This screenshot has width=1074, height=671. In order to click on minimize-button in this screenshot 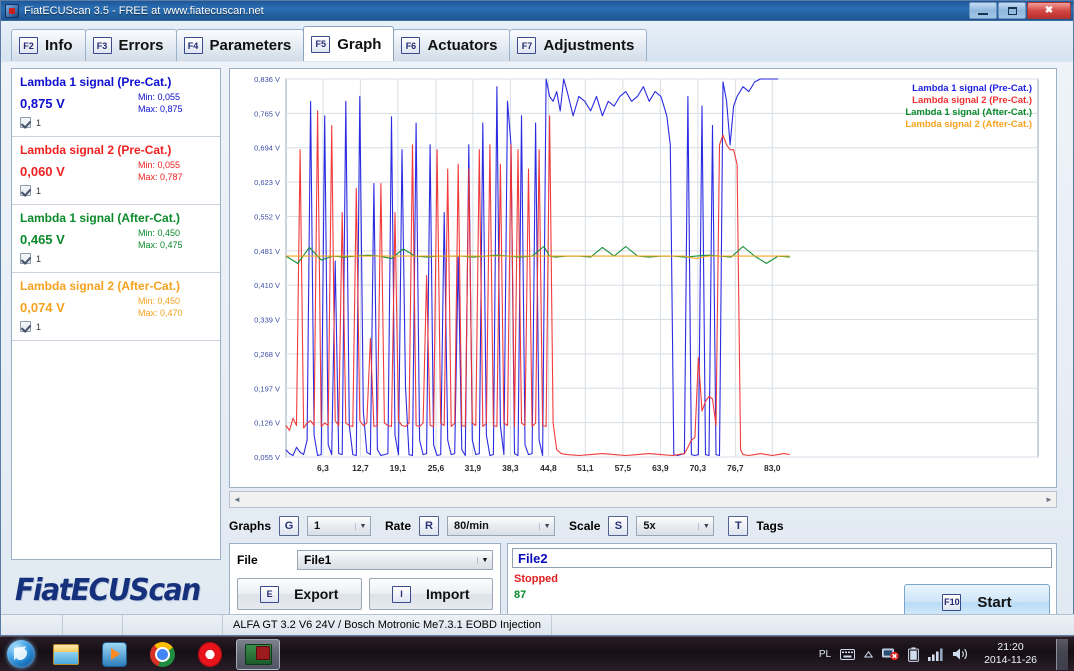, I will do `click(983, 10)`.